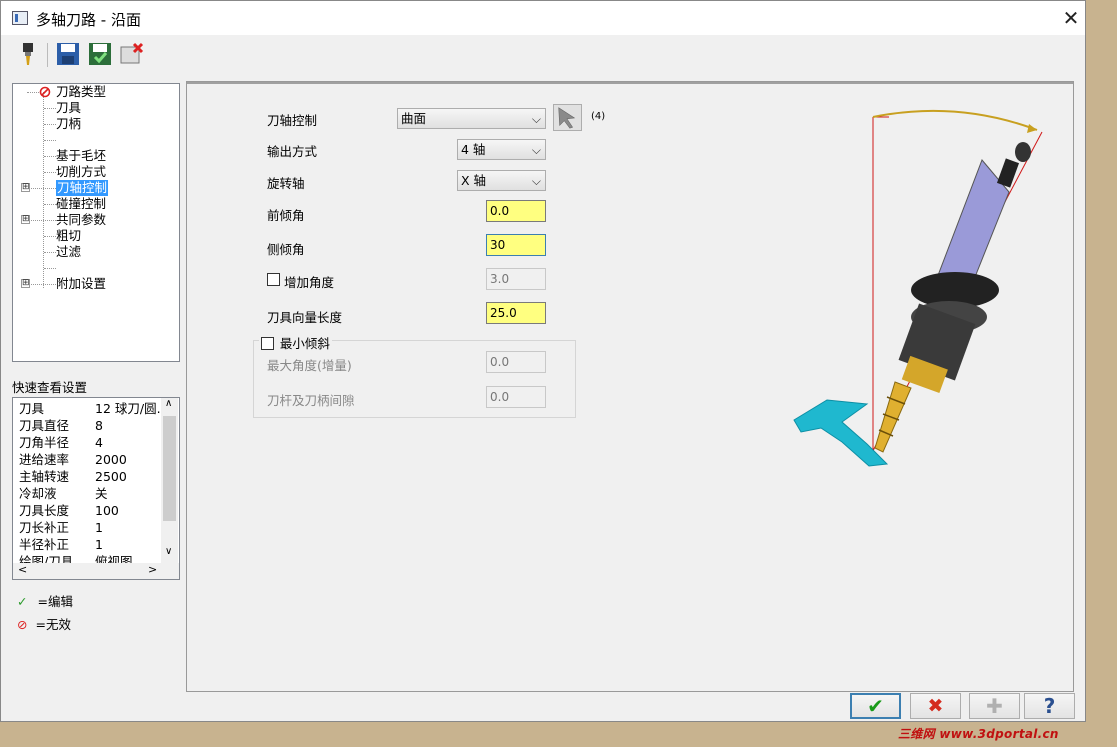 Image resolution: width=1117 pixels, height=747 pixels. I want to click on cancel-button: ✖, so click(935, 706).